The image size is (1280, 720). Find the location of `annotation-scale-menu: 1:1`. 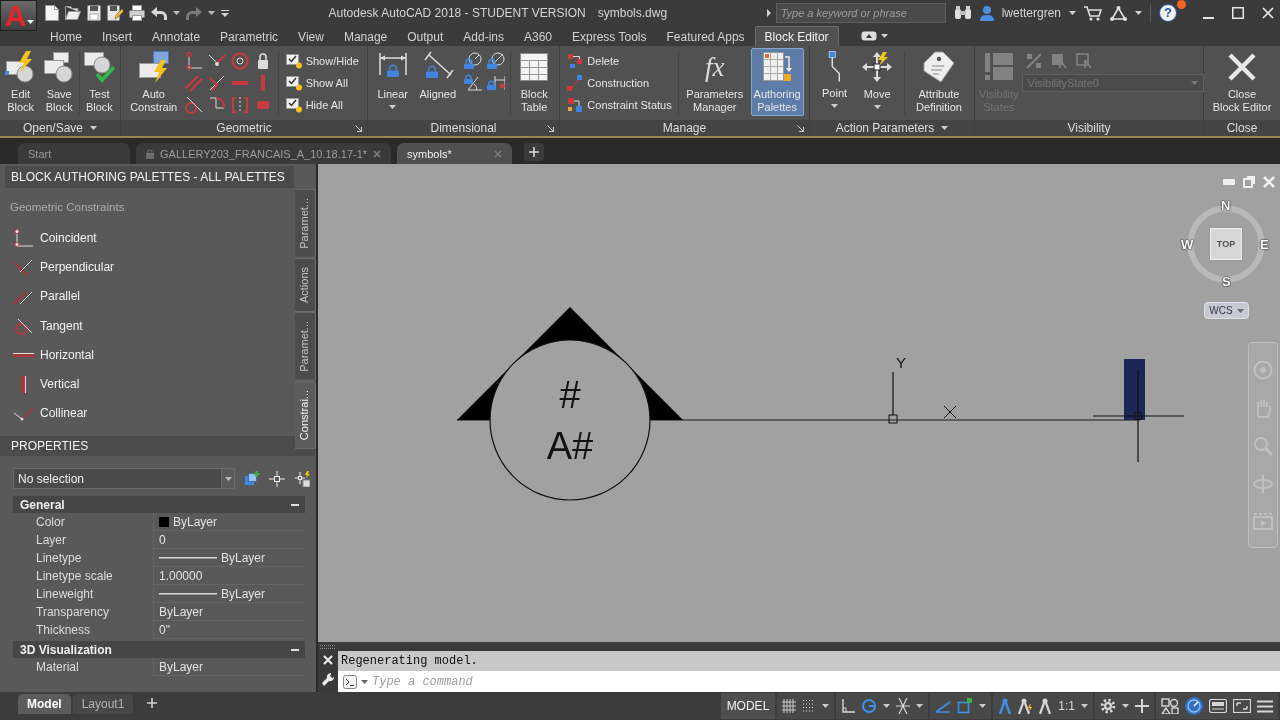

annotation-scale-menu: 1:1 is located at coordinates (1066, 706).